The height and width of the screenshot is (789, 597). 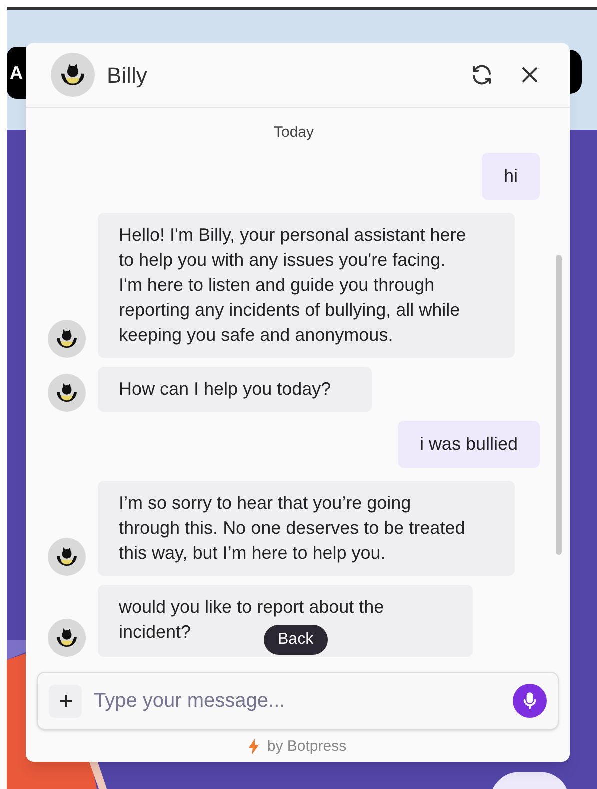 I want to click on lightning-icon, so click(x=254, y=747).